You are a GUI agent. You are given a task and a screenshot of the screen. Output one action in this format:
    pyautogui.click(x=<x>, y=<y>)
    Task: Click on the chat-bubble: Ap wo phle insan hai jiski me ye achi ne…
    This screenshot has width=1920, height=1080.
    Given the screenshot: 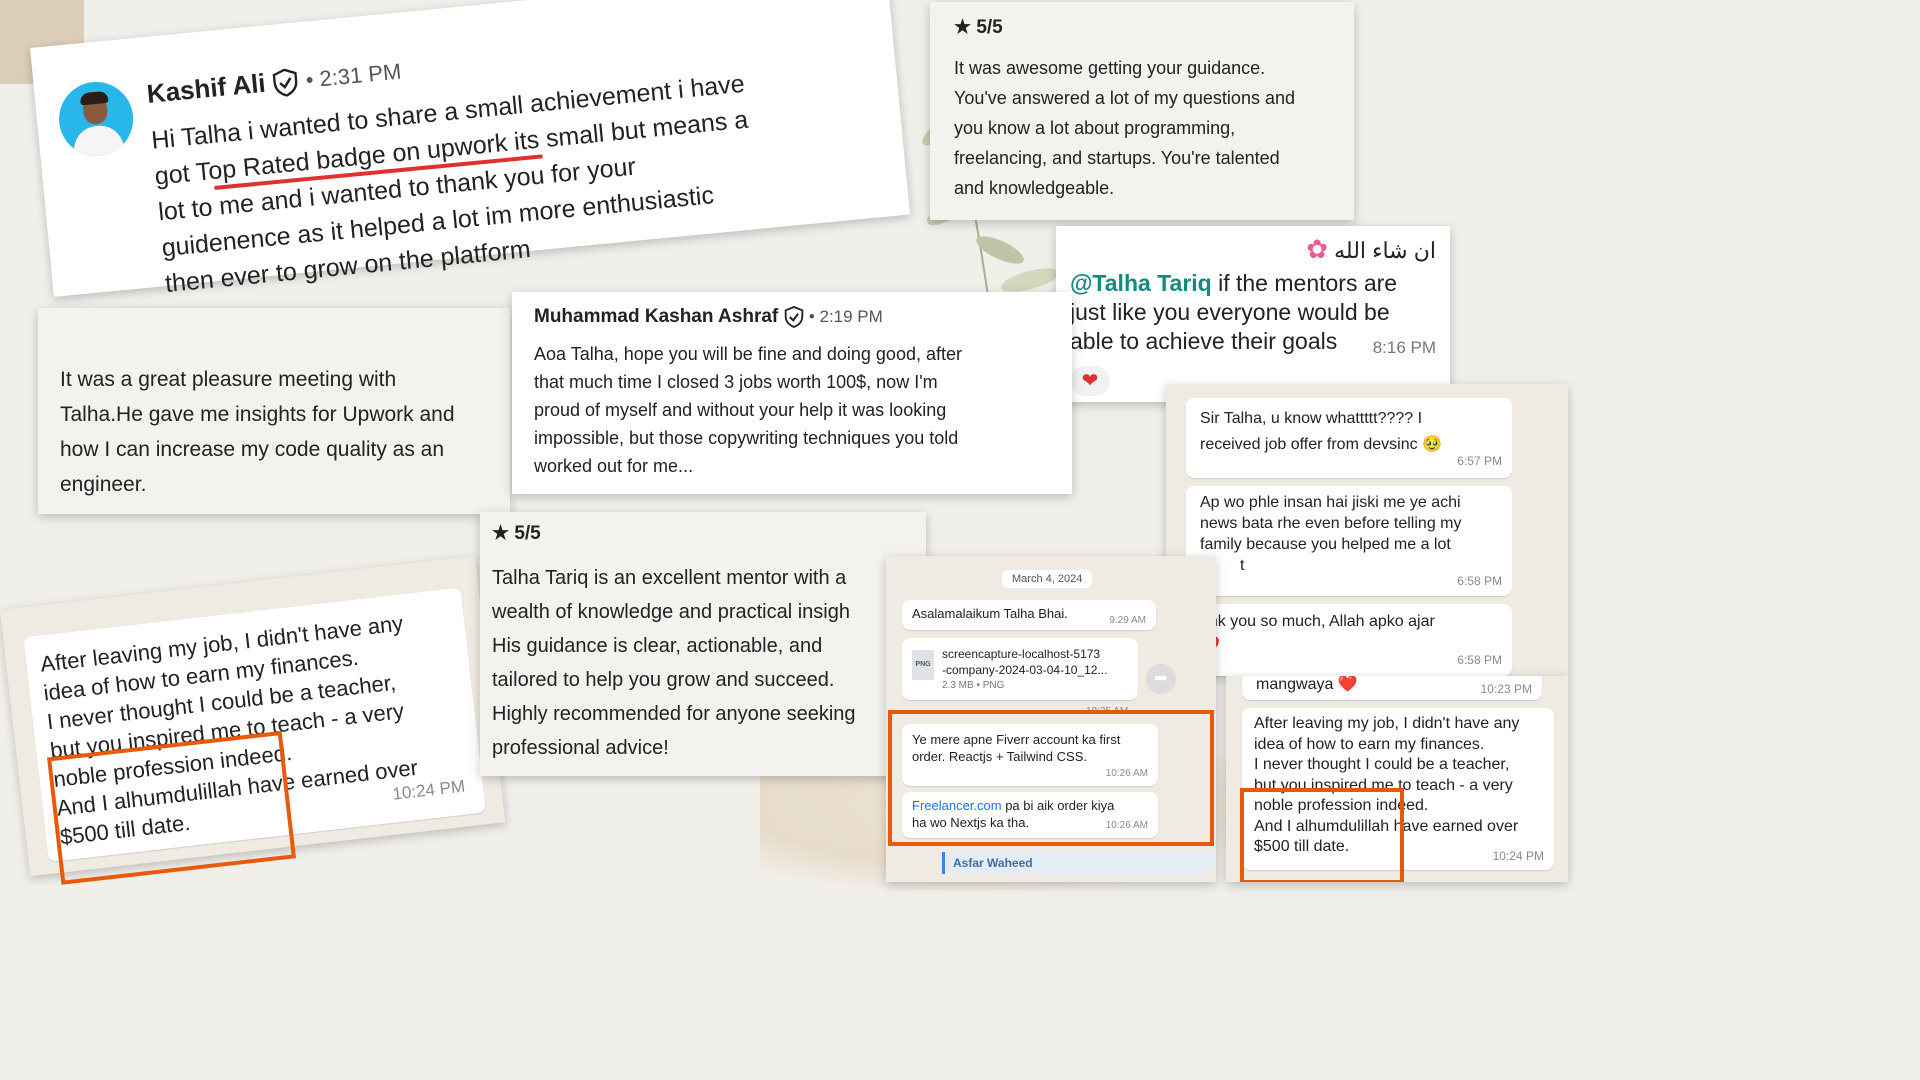 What is the action you would take?
    pyautogui.click(x=1349, y=541)
    